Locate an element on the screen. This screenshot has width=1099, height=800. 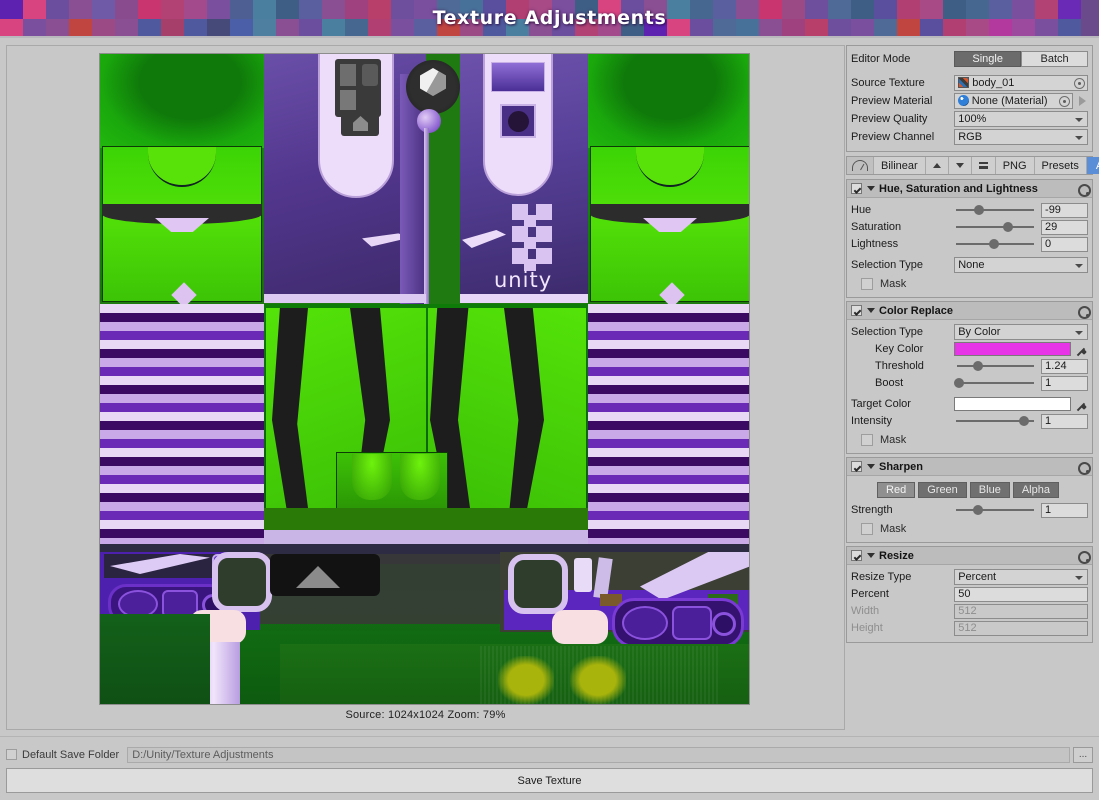
preview-channel-row: Preview Channel RGB is located at coordinates (969, 136).